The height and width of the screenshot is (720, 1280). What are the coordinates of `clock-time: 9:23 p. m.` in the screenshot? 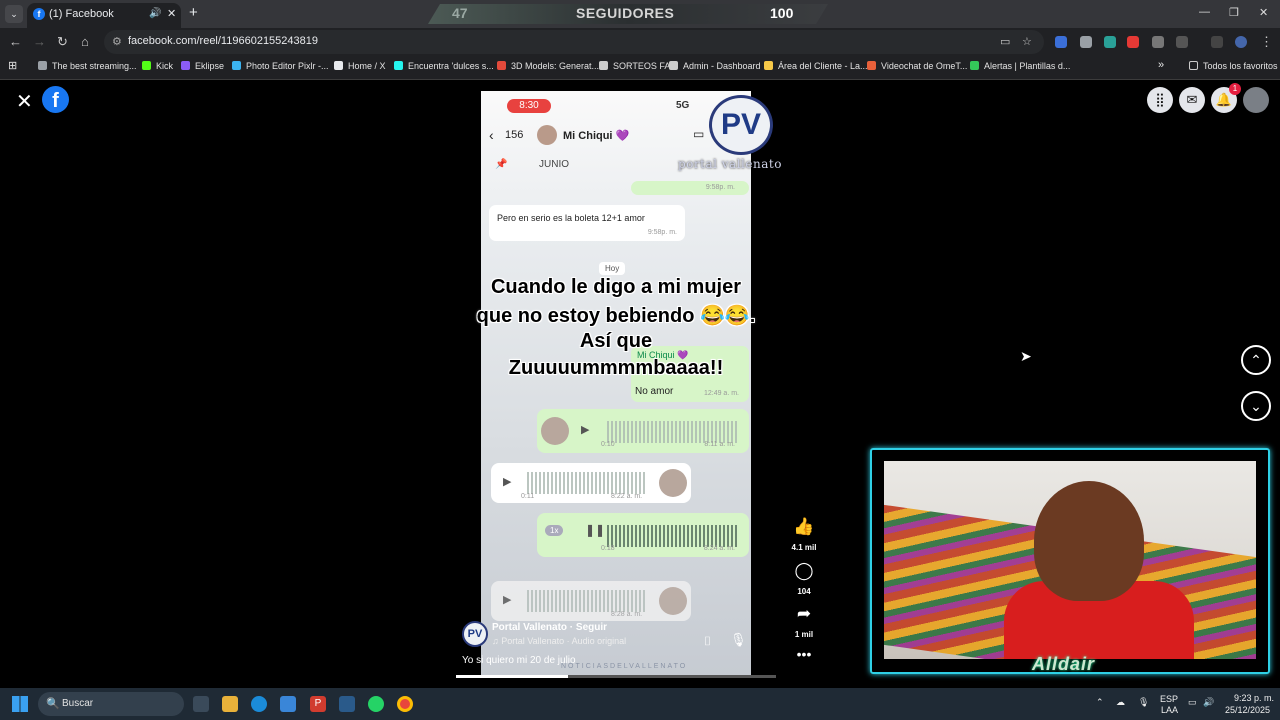 It's located at (1254, 698).